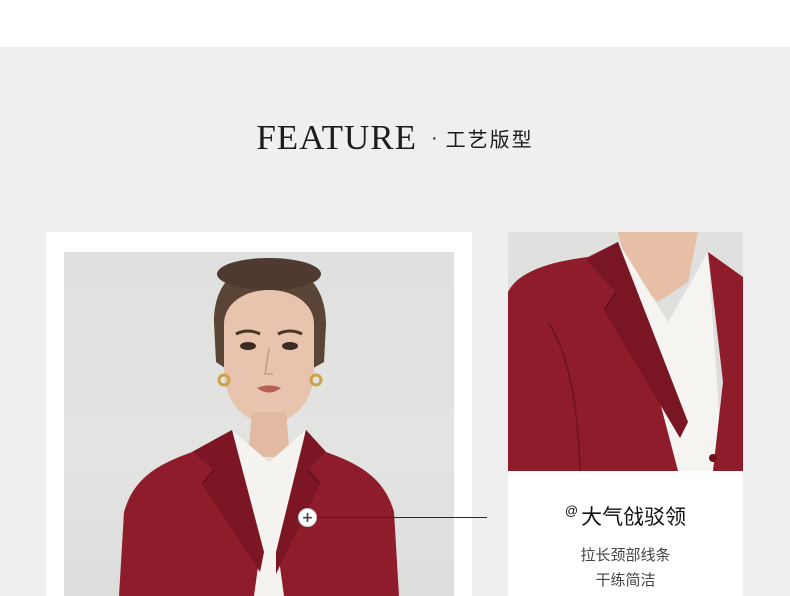 This screenshot has width=790, height=596. I want to click on lapel-detail-illustration, so click(625, 351).